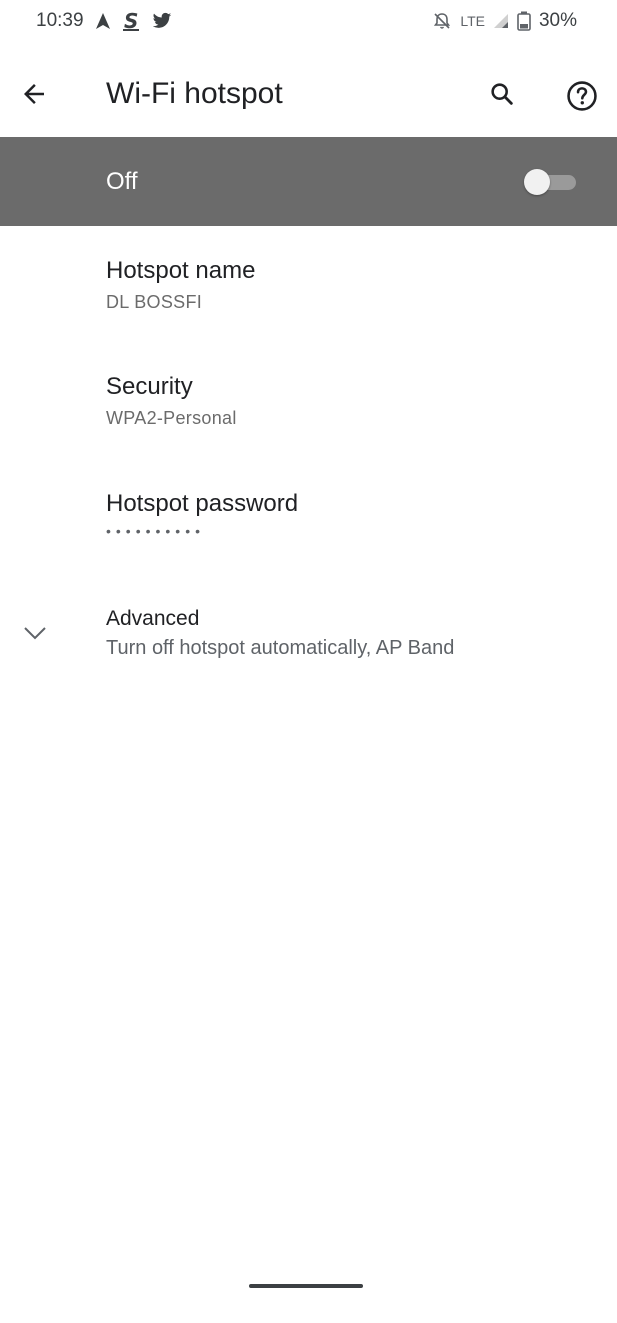 This screenshot has width=617, height=1323. I want to click on navigation-arrow-icon, so click(102, 21).